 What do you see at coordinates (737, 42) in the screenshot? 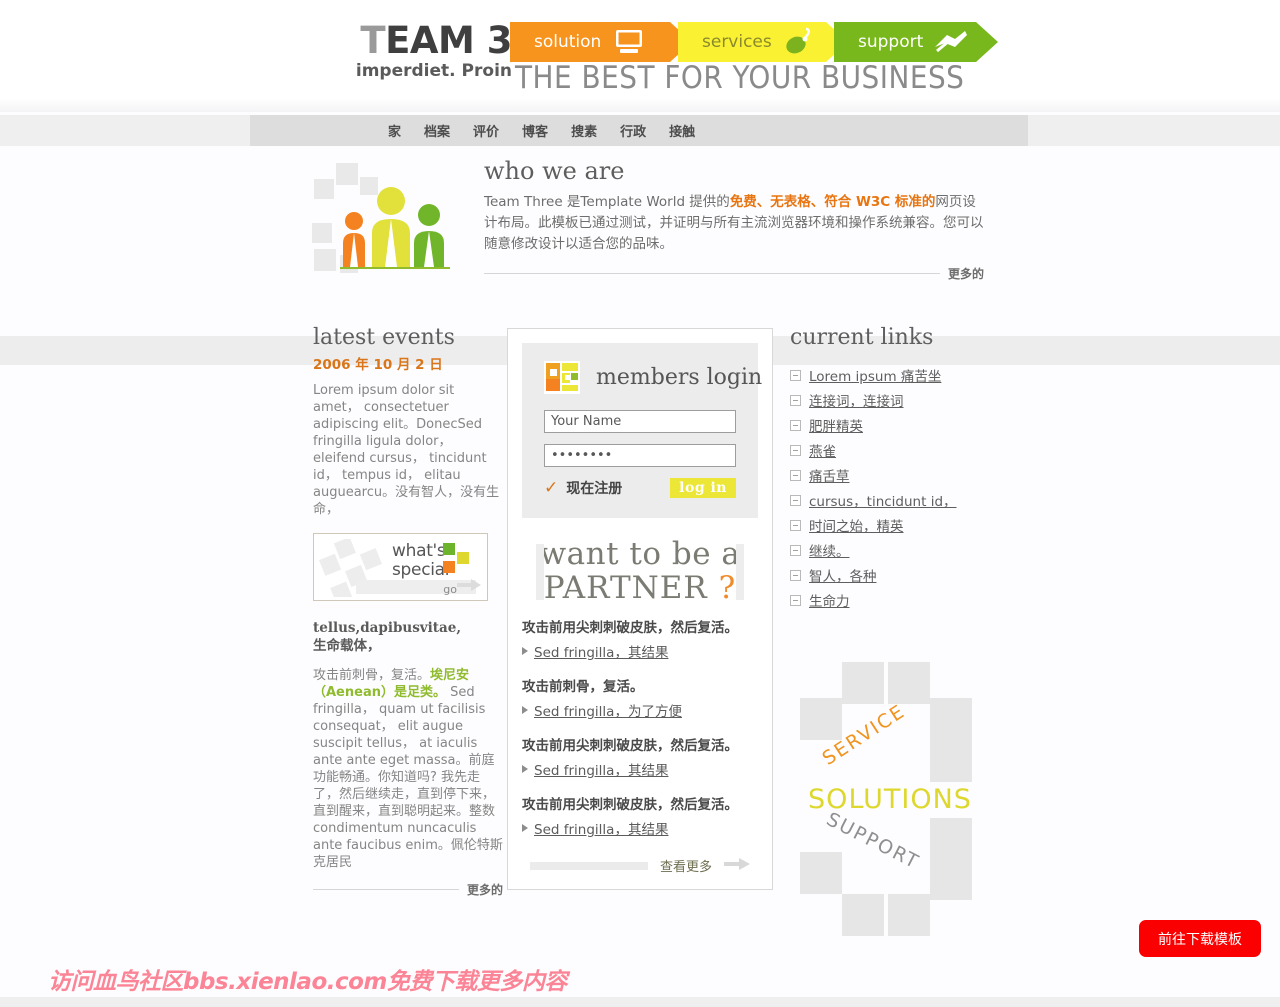
I see `ribbon-services-label: services` at bounding box center [737, 42].